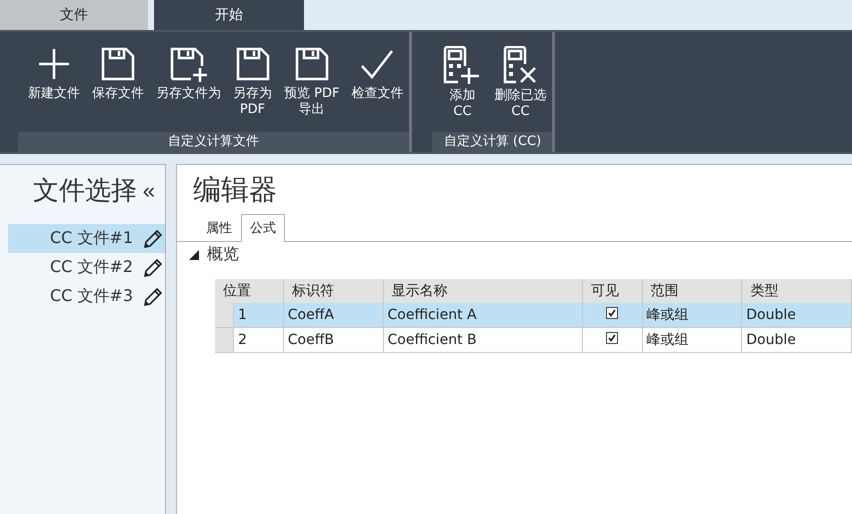  I want to click on table-cell: CoeffB, so click(333, 340).